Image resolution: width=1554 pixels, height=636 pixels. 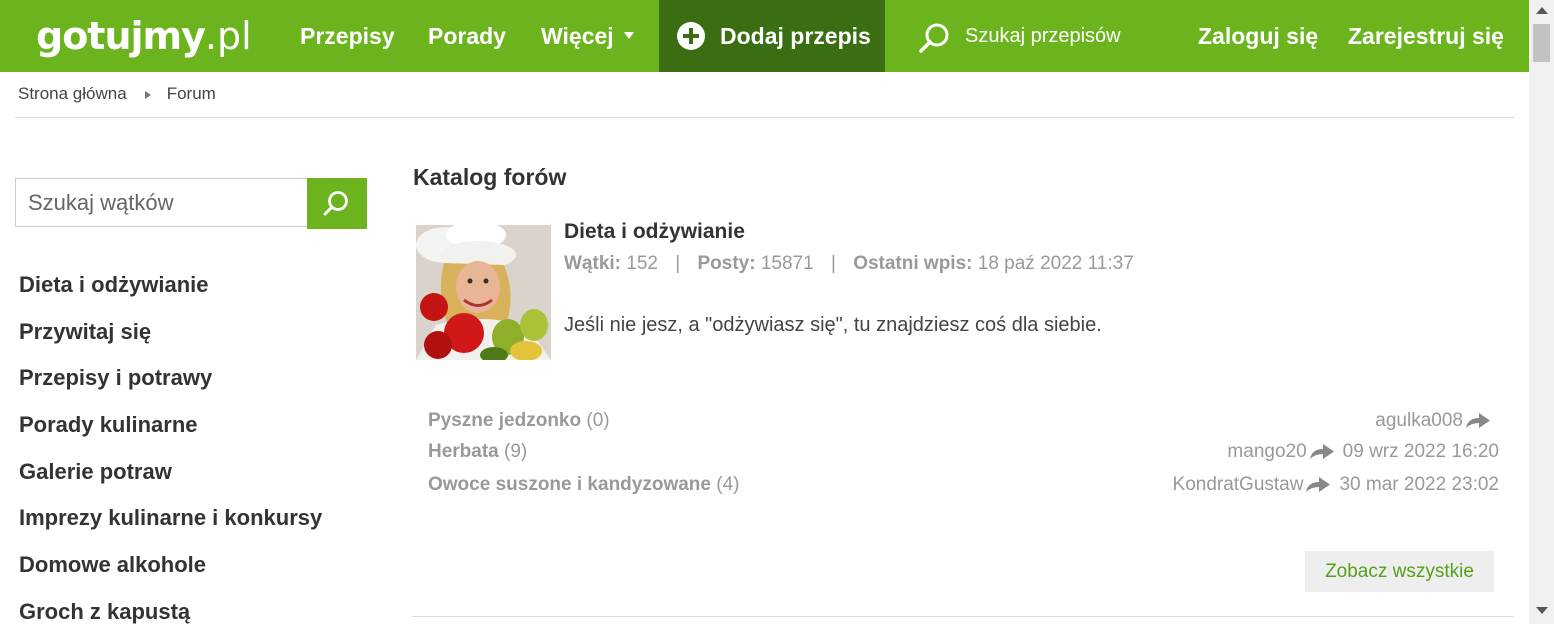 I want to click on logo-main-text: gotujmy, so click(x=121, y=36).